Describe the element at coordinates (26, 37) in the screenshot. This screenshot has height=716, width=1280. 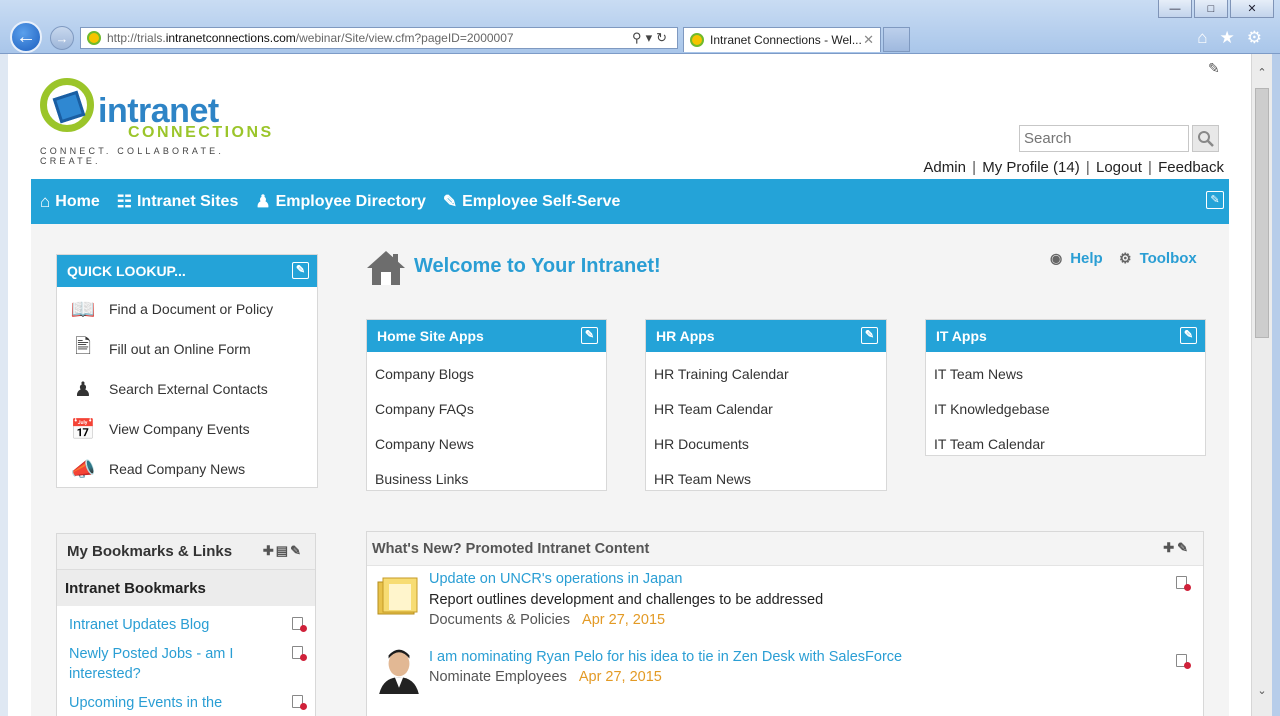
I see `back-button: ←` at that location.